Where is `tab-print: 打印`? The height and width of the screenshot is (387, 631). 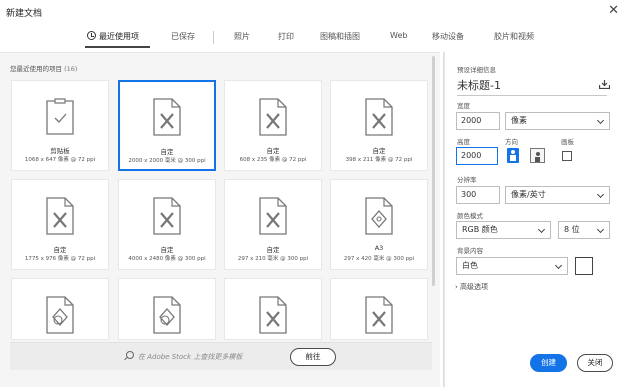
tab-print: 打印 is located at coordinates (286, 36).